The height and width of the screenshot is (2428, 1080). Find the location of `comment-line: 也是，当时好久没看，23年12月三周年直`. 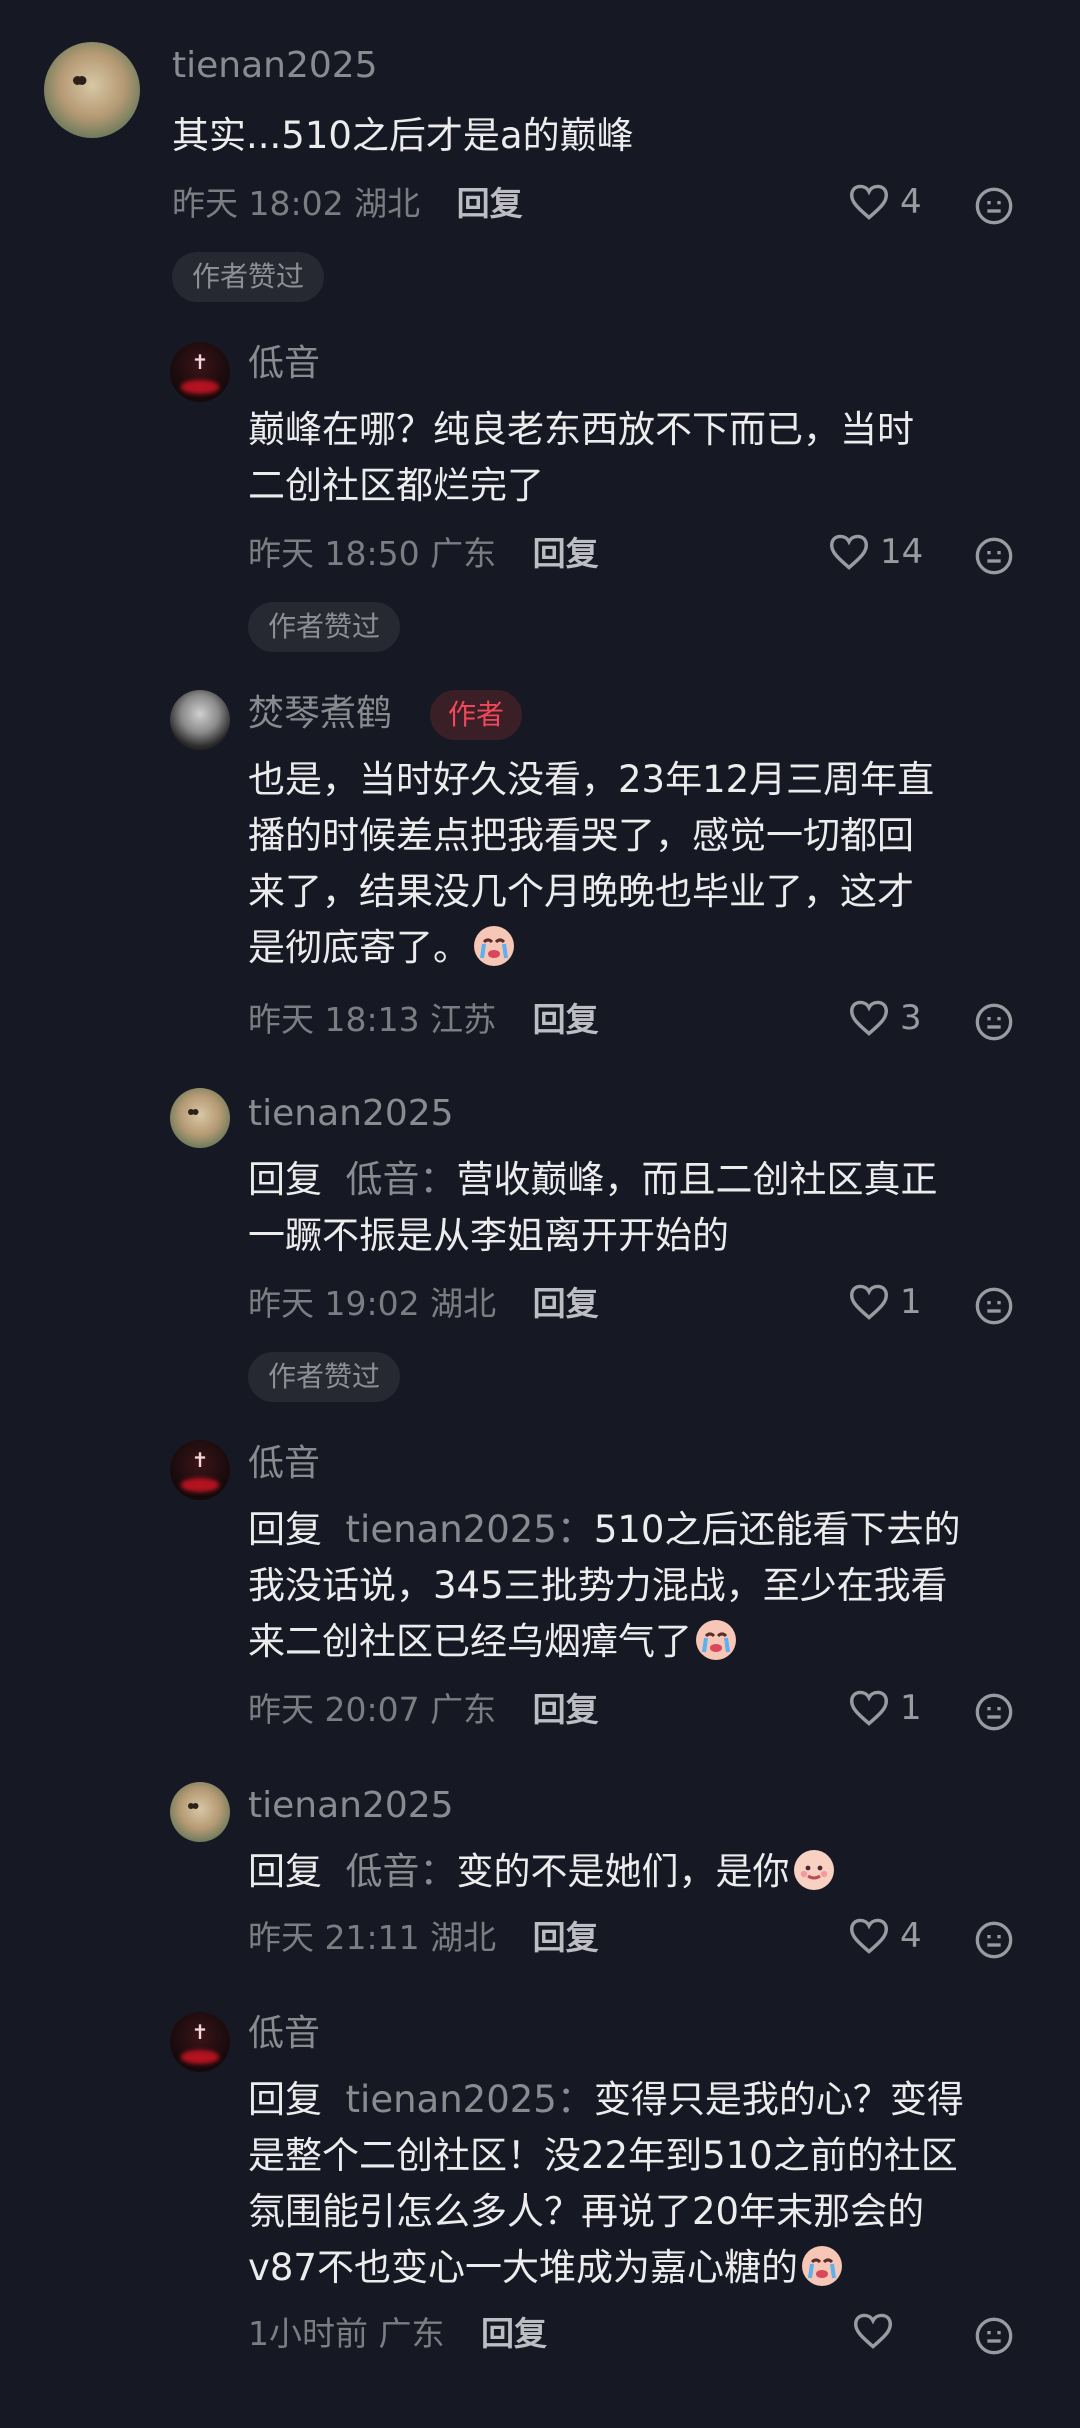

comment-line: 也是，当时好久没看，23年12月三周年直 is located at coordinates (591, 779).